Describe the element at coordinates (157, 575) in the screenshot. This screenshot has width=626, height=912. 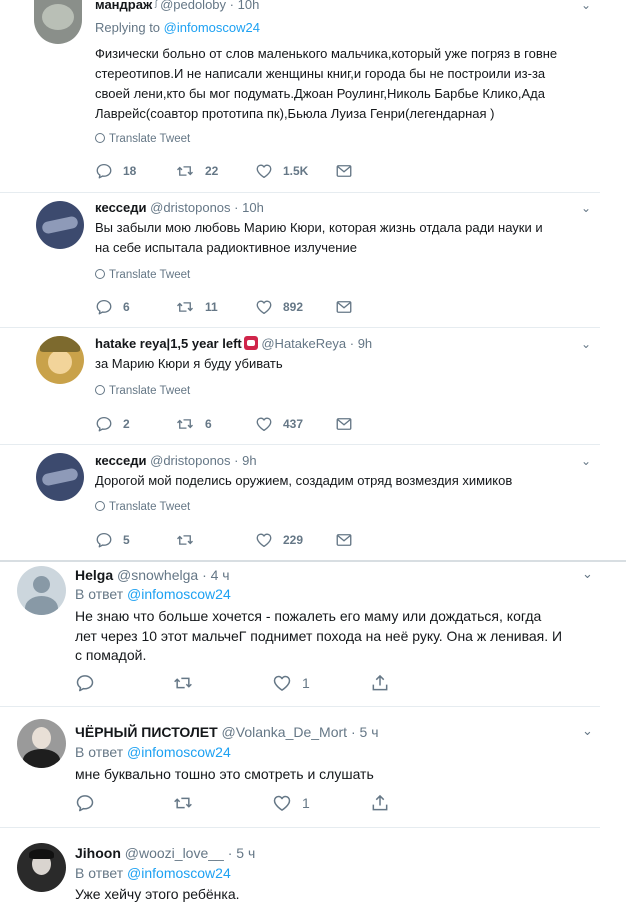
I see `user-handle: @snowhelga` at that location.